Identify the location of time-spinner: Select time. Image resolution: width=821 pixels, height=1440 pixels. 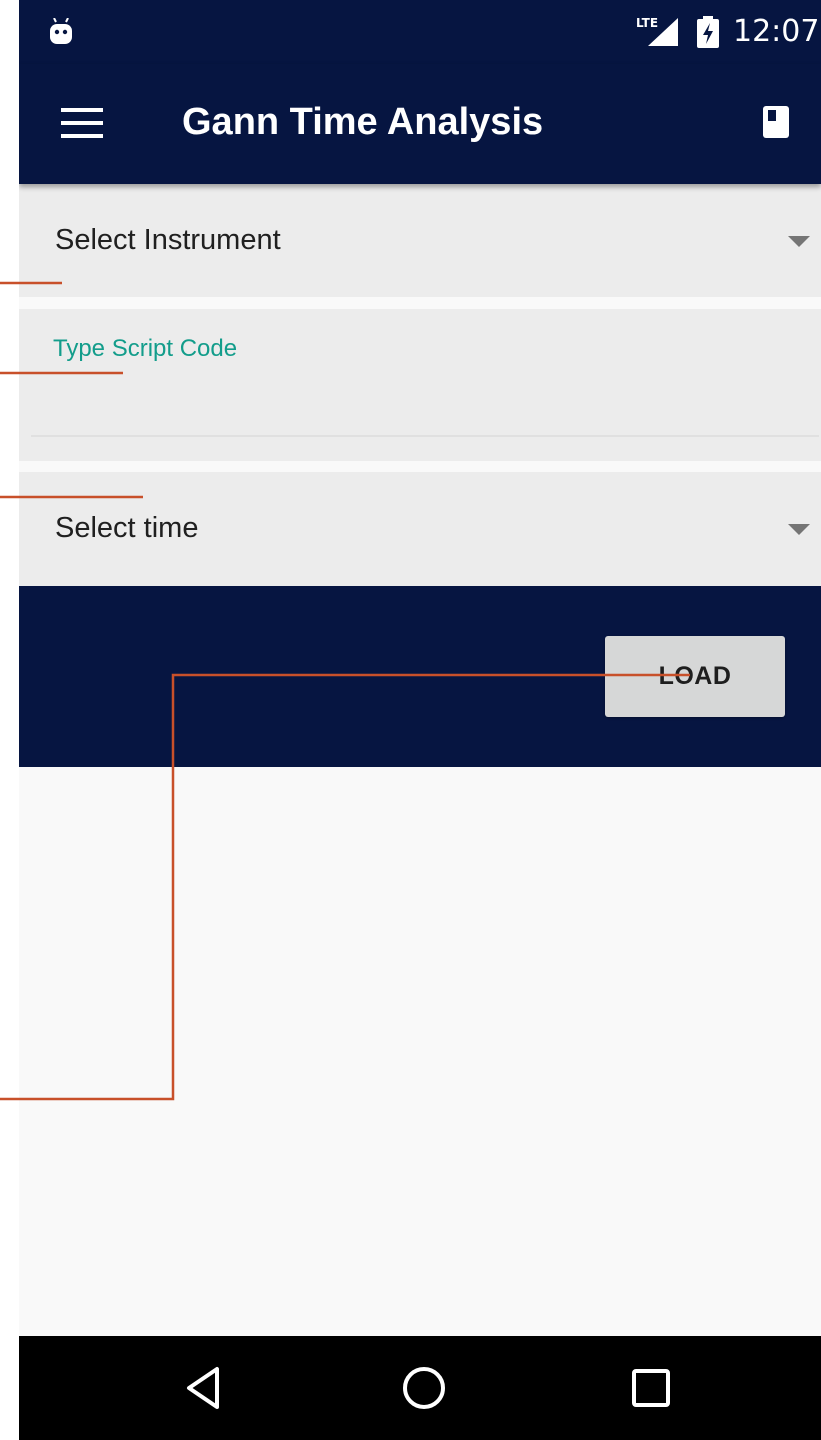
(420, 529).